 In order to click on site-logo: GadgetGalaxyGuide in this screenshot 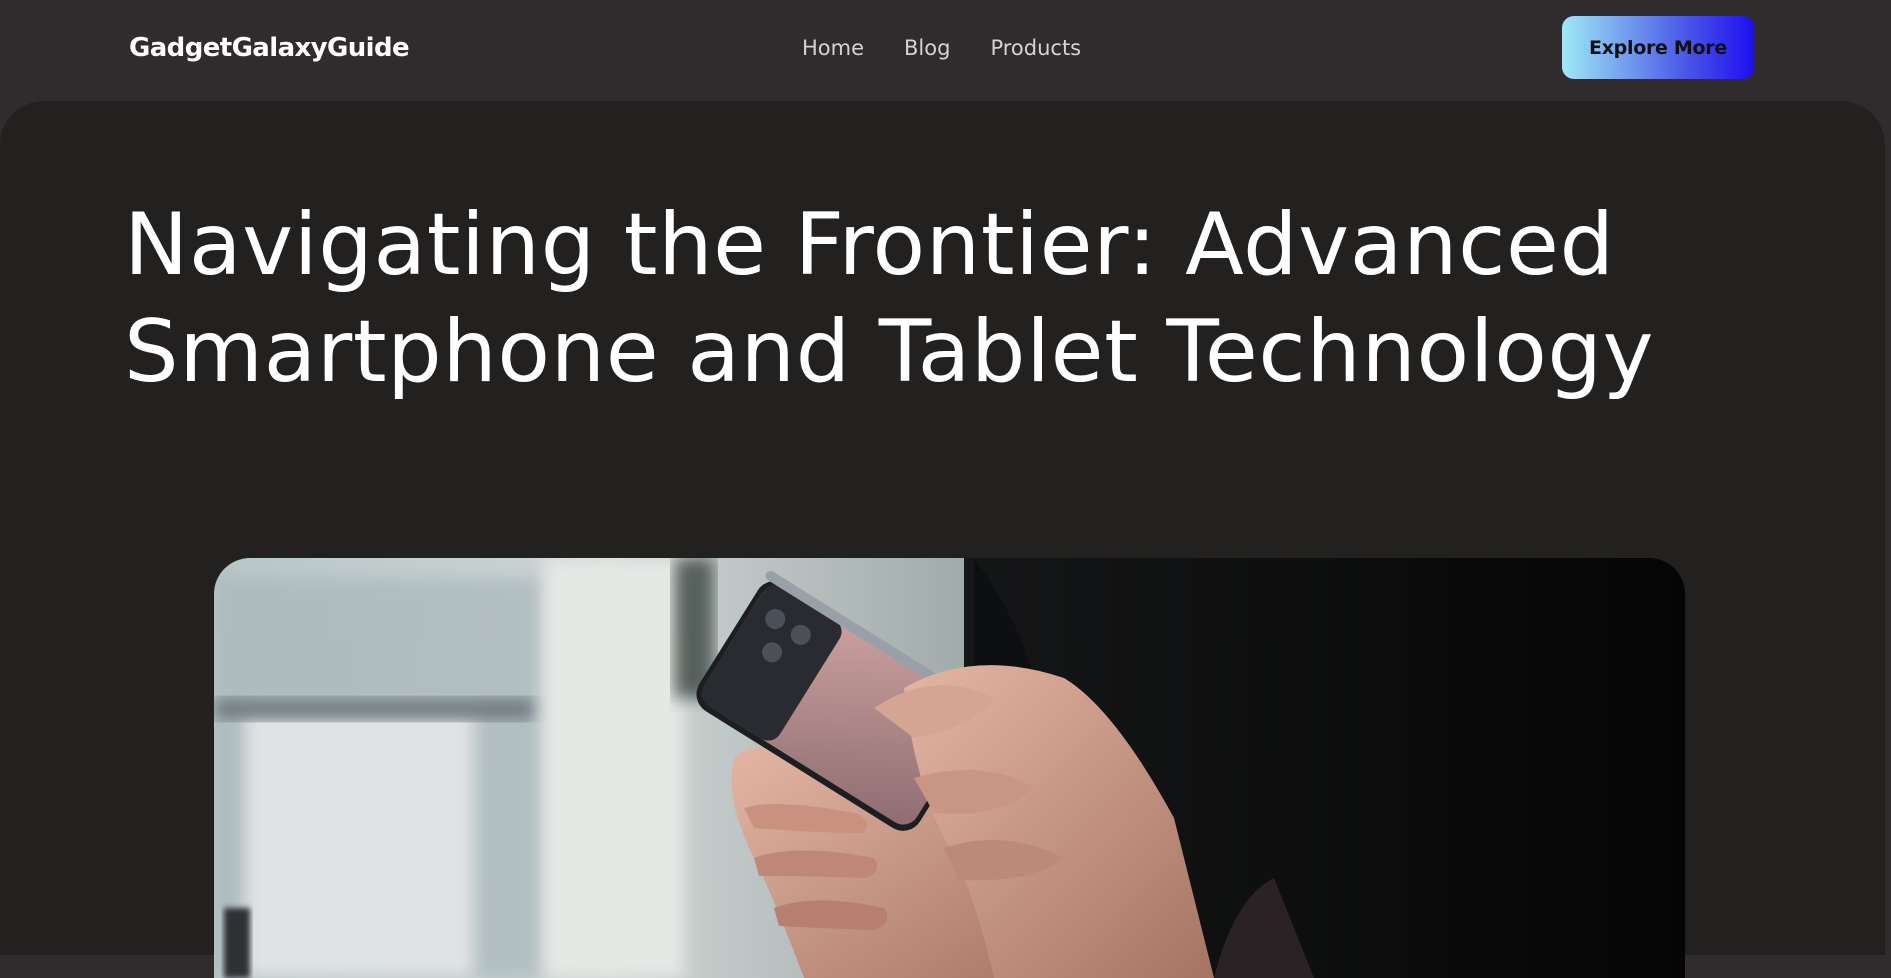, I will do `click(269, 48)`.